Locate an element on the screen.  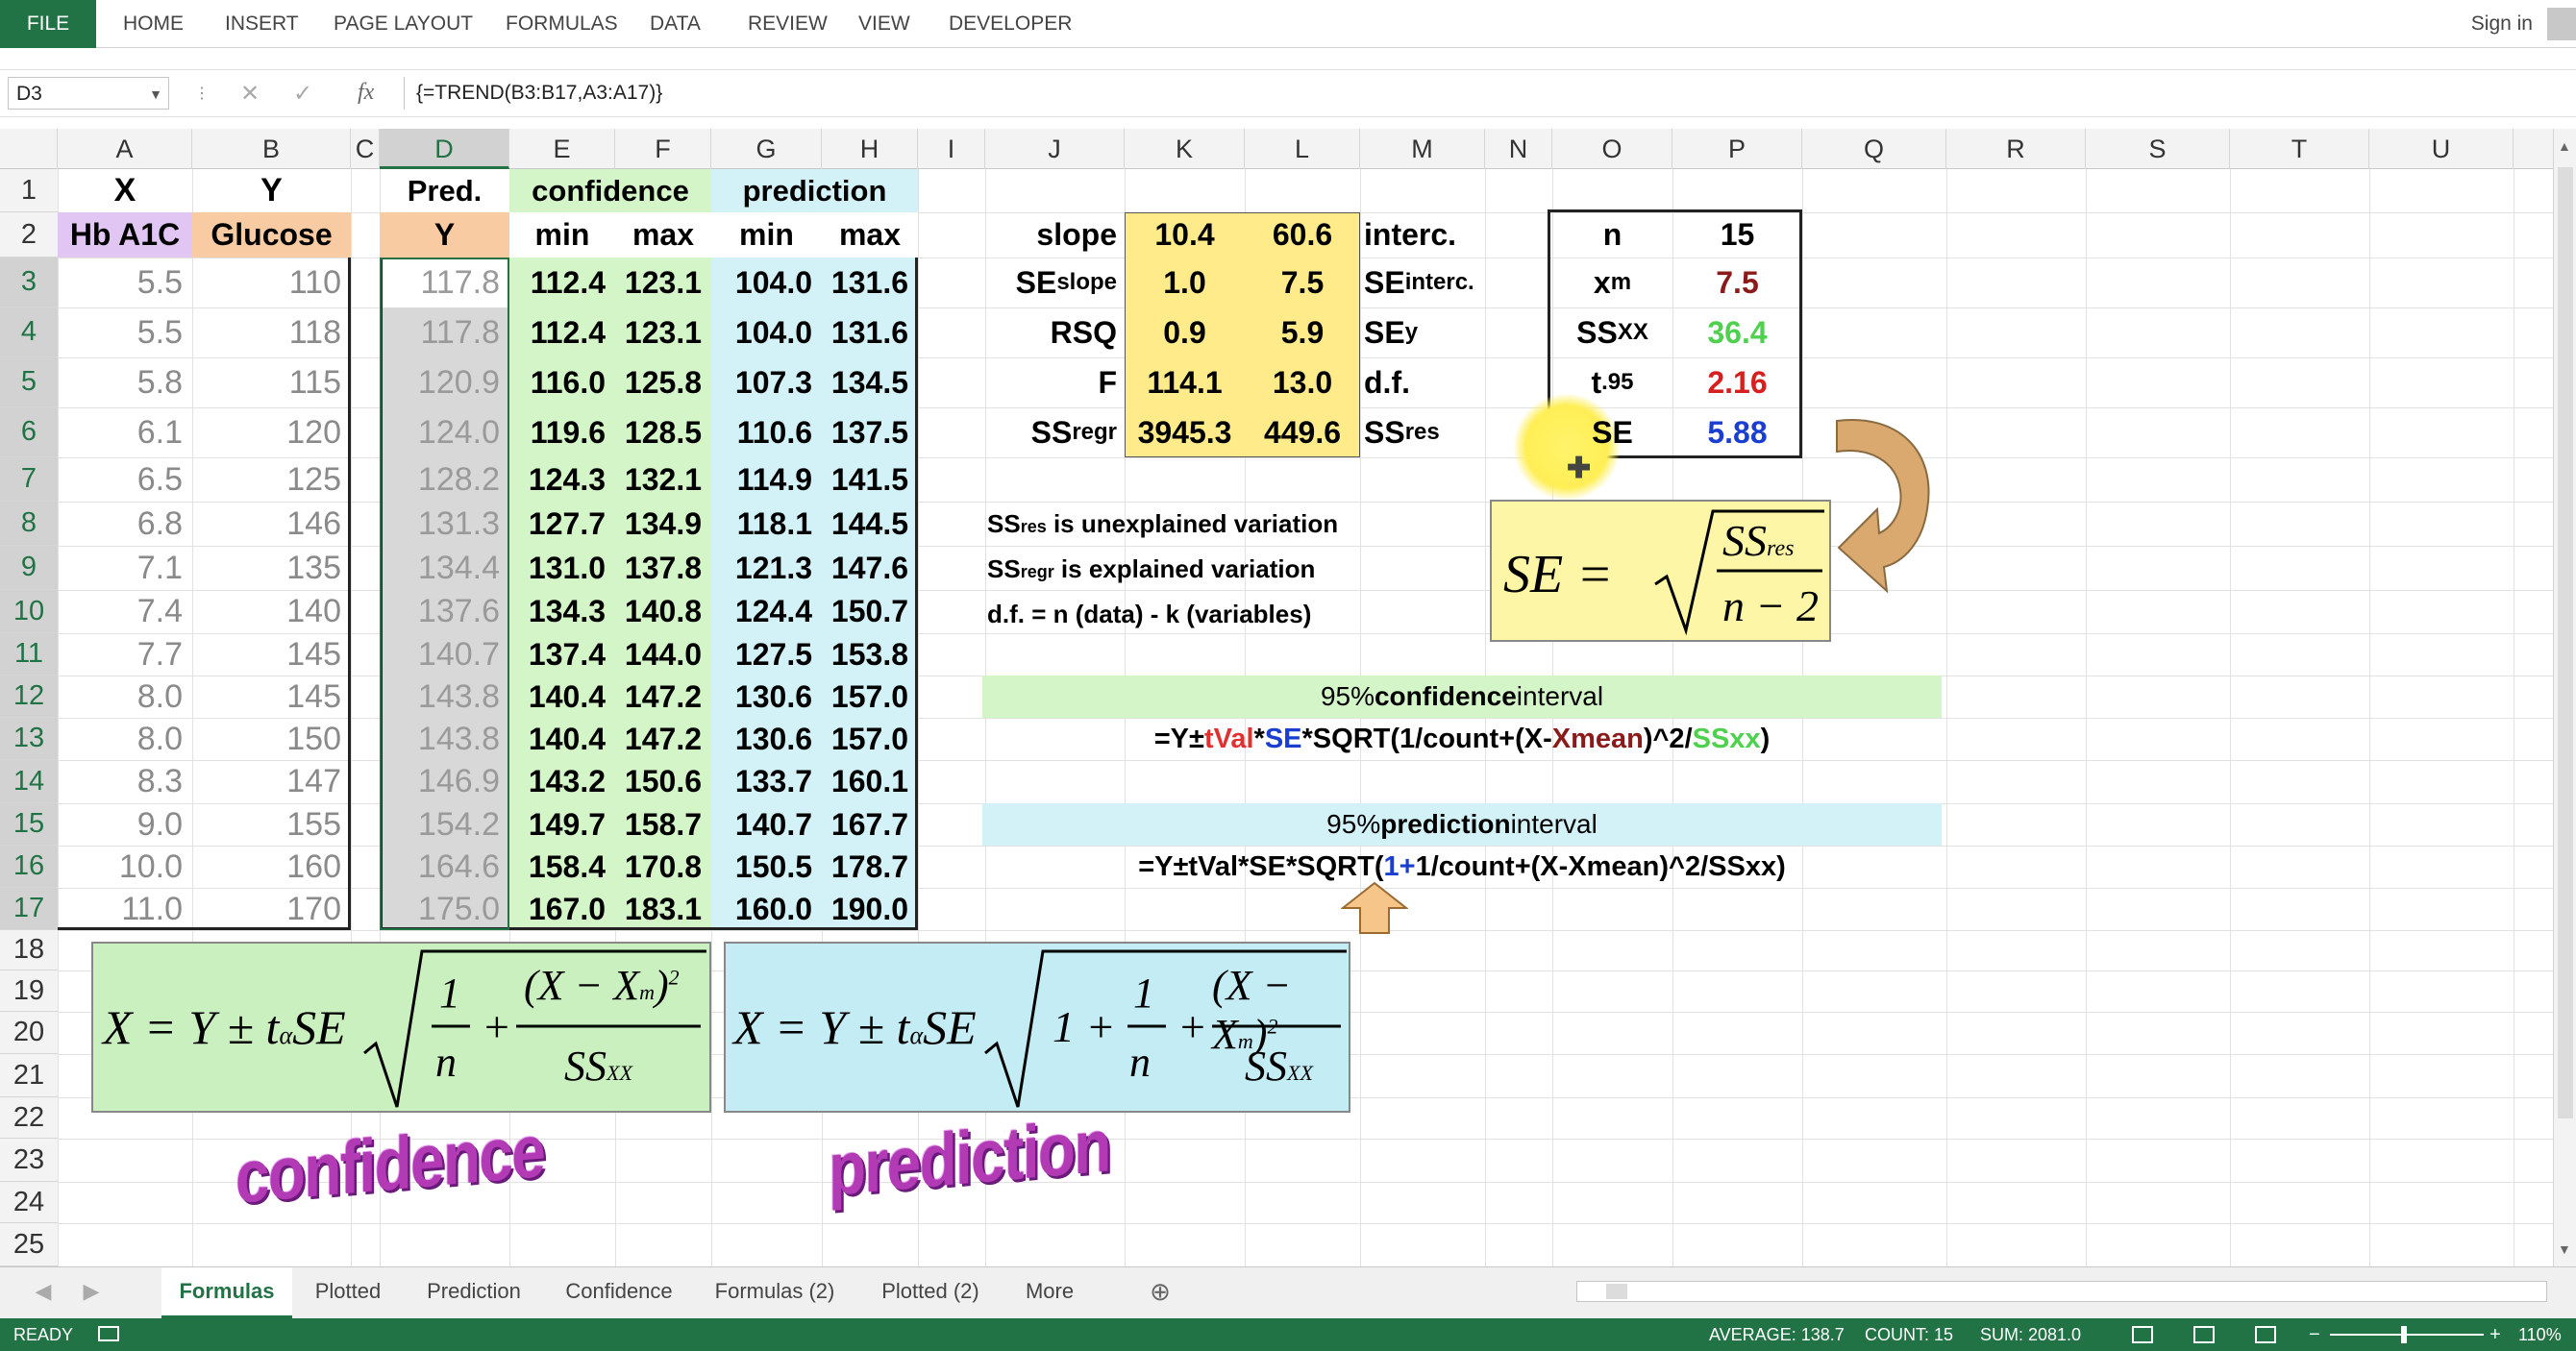
vertical-scrollbar: ▲ ▼ is located at coordinates (2564, 697).